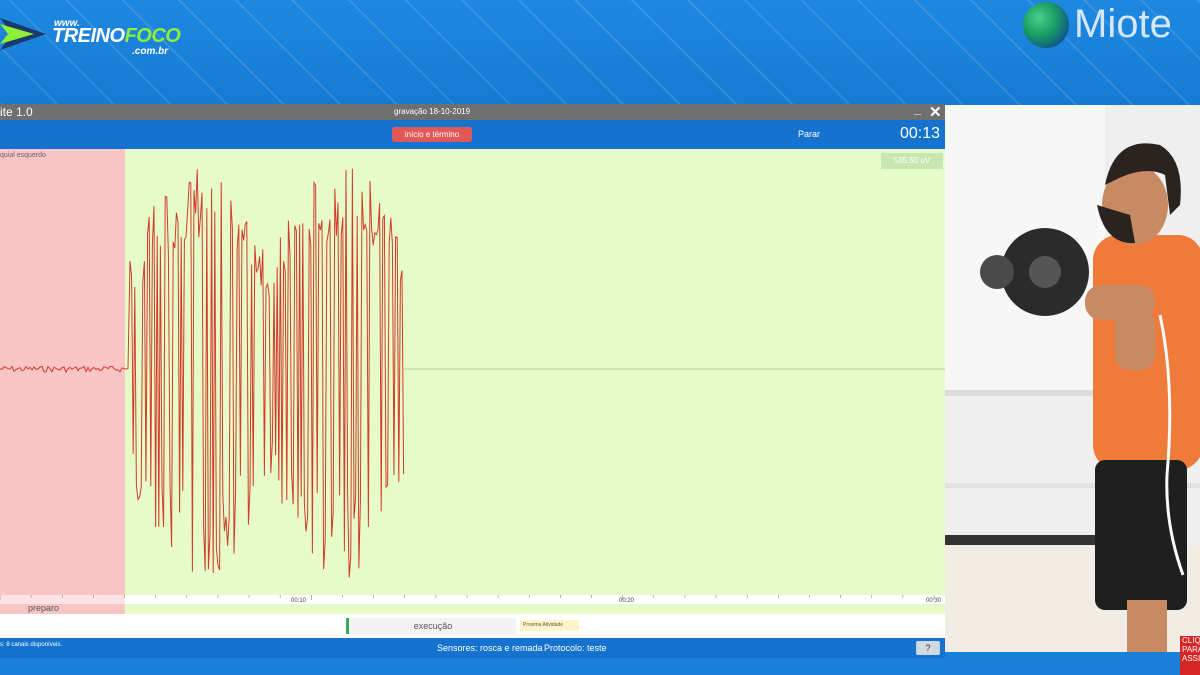  I want to click on exec-progress-marker, so click(347, 626).